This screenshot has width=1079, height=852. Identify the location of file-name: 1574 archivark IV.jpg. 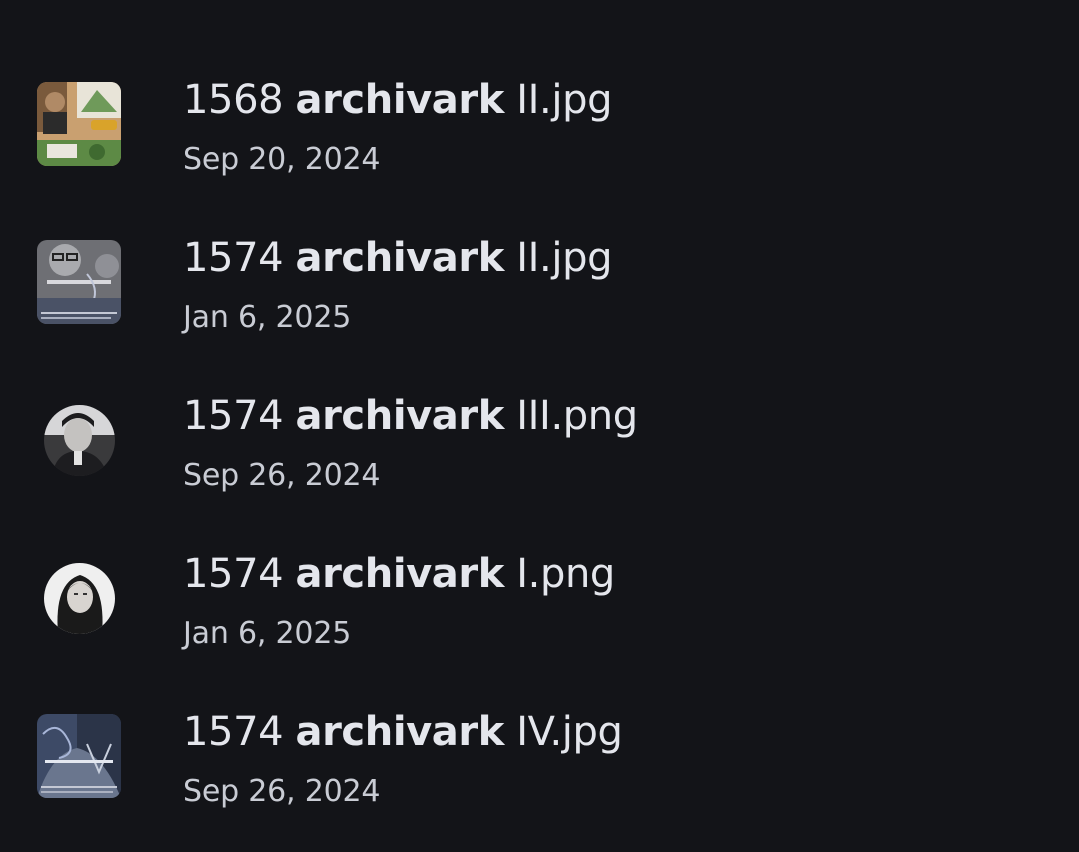
(403, 732).